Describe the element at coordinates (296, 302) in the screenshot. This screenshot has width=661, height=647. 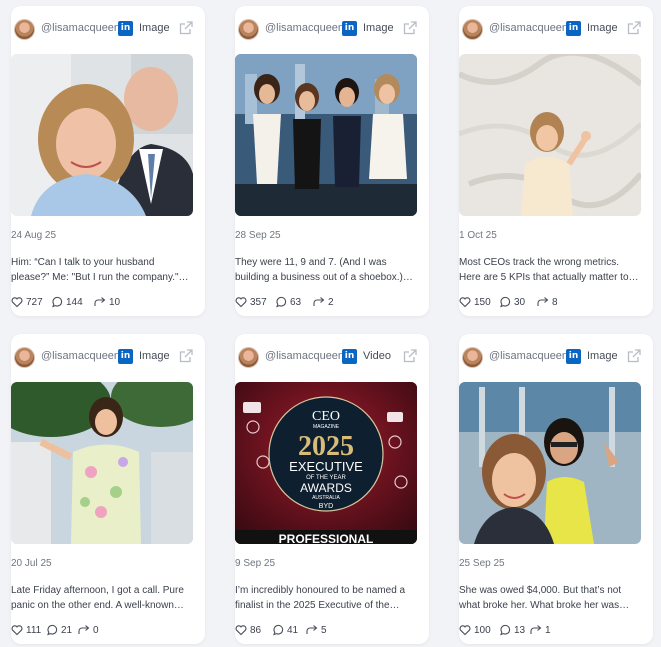
I see `comments-count: 63` at that location.